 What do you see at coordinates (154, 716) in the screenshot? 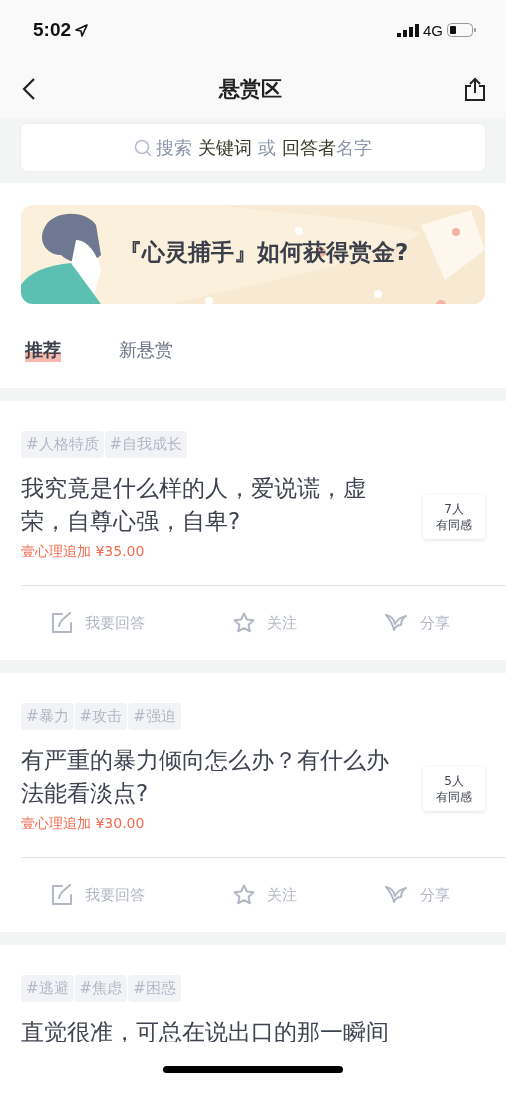
I see `tag-chip: #强迫` at bounding box center [154, 716].